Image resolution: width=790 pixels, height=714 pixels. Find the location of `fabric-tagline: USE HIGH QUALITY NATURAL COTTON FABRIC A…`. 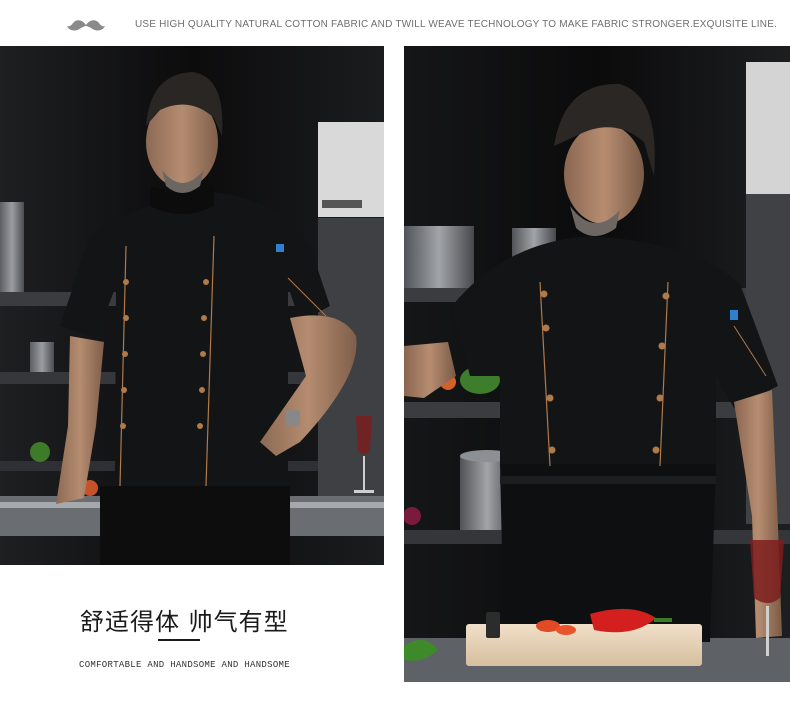

fabric-tagline: USE HIGH QUALITY NATURAL COTTON FABRIC A… is located at coordinates (456, 24).